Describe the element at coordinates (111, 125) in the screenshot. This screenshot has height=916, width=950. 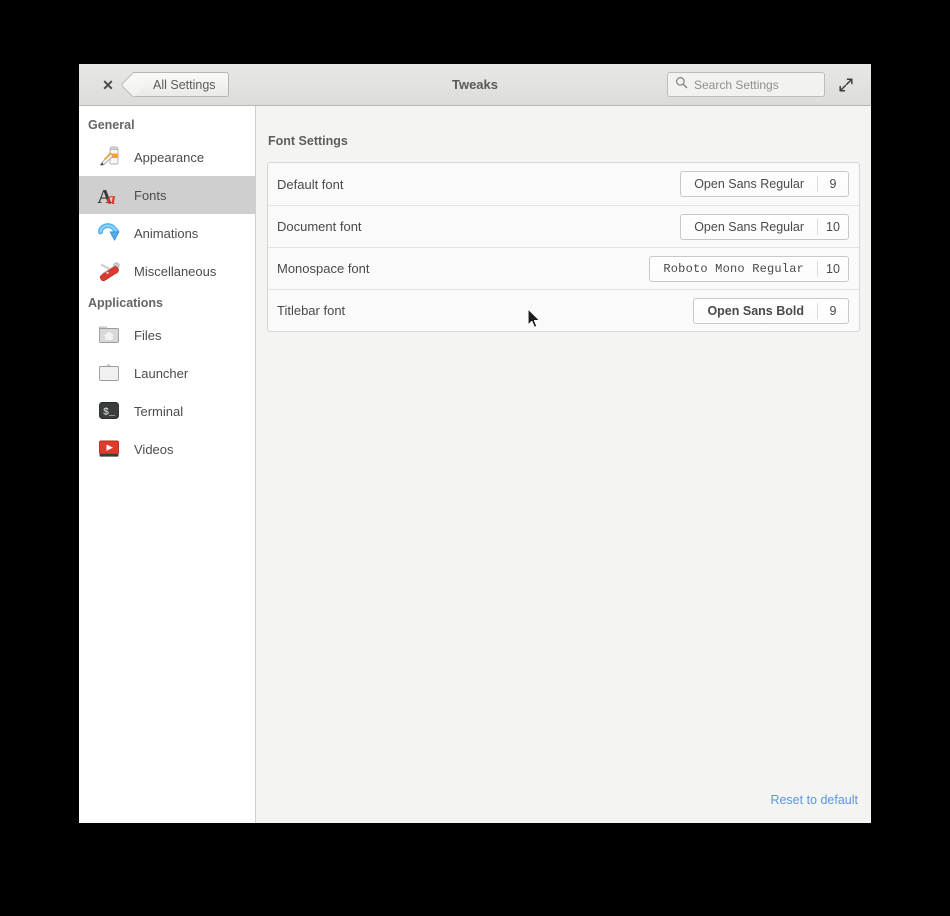
I see `sidebar-group-header-general: General` at that location.